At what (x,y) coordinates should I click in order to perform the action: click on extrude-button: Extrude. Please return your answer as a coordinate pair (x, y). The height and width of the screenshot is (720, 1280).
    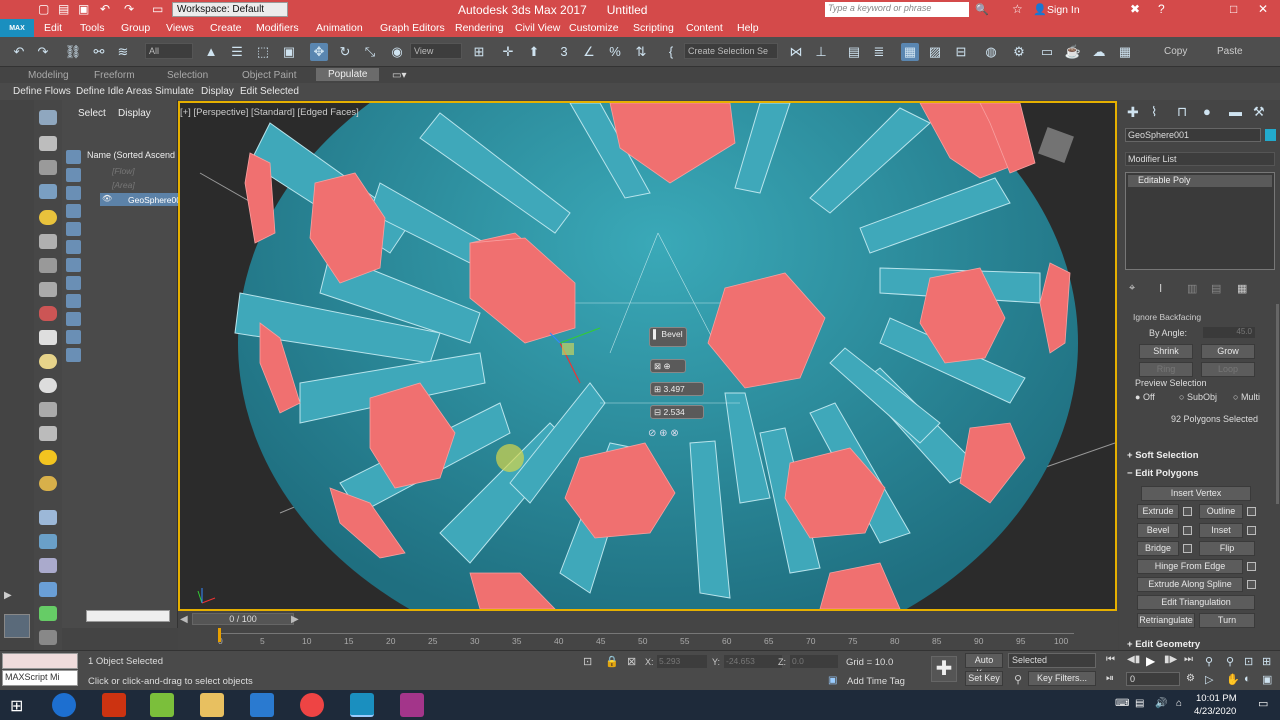
    Looking at the image, I should click on (1158, 511).